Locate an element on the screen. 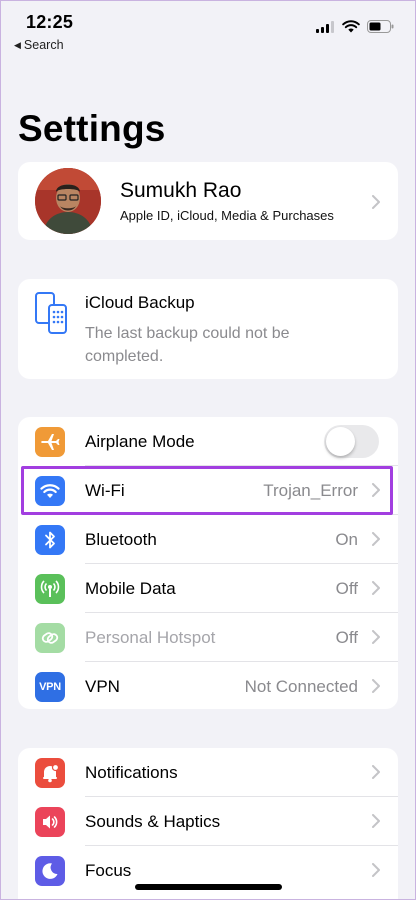 The image size is (416, 900). profile-name: Sumukh Rao is located at coordinates (181, 190).